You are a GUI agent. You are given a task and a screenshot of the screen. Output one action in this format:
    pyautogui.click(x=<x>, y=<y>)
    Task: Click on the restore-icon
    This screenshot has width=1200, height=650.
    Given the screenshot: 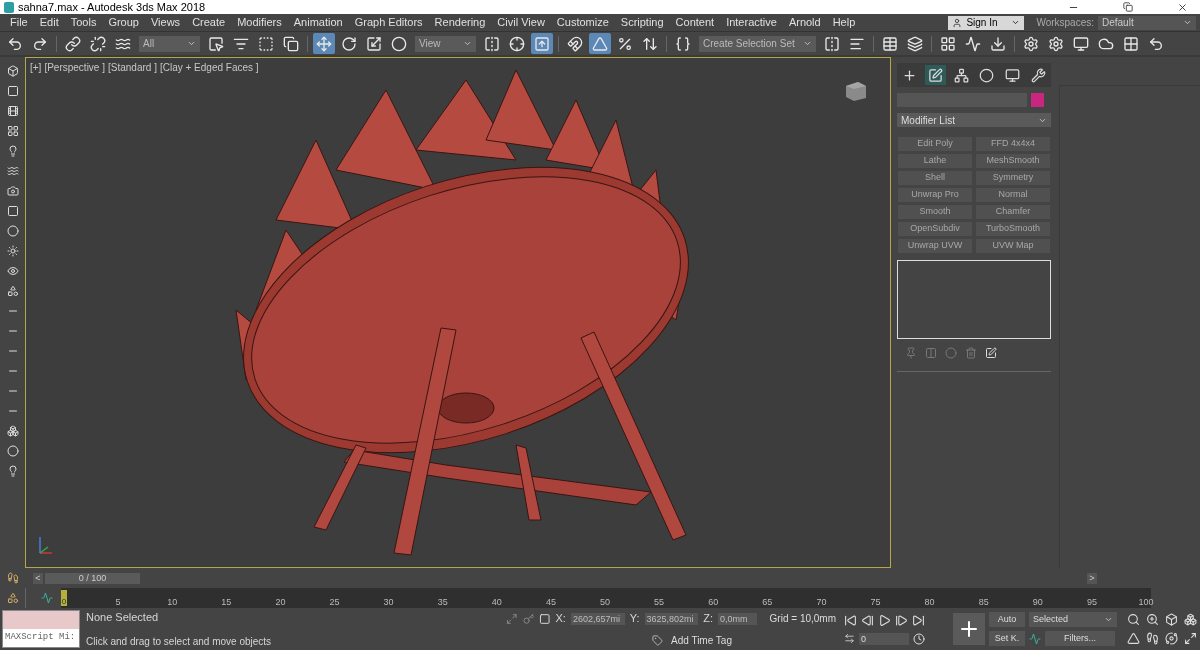 What is the action you would take?
    pyautogui.click(x=1128, y=7)
    